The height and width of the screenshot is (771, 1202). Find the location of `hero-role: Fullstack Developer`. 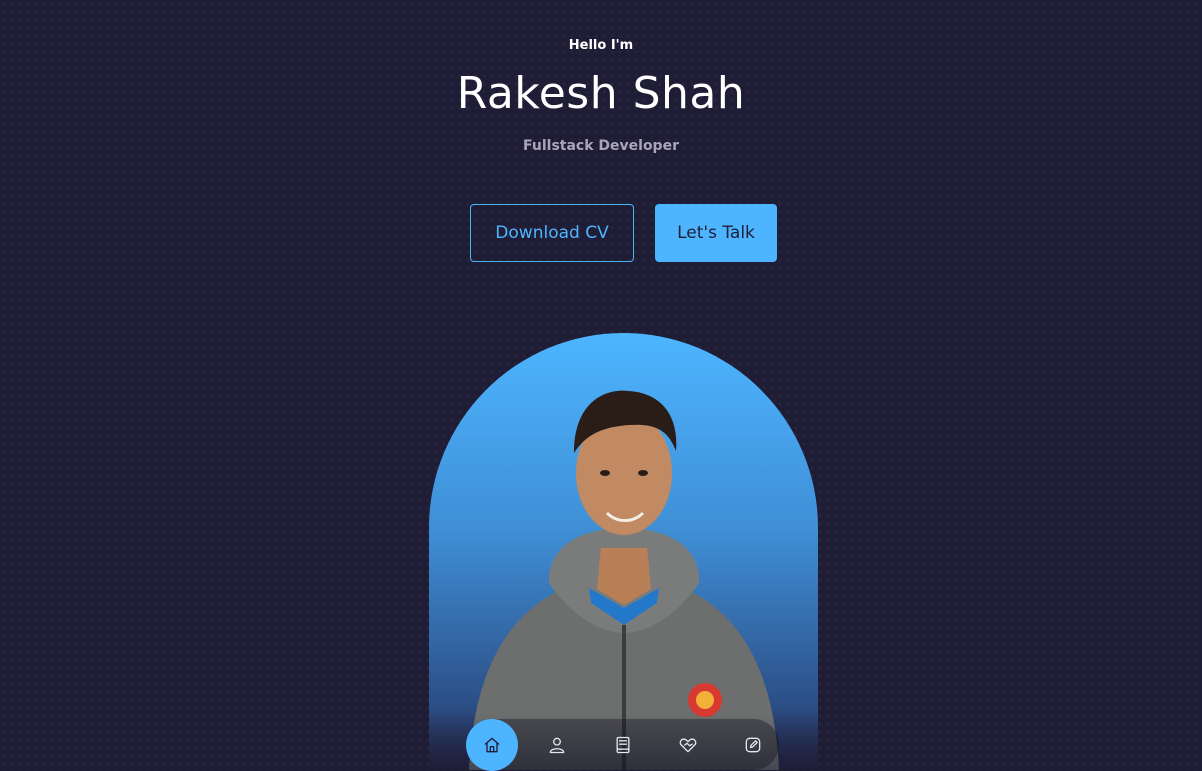

hero-role: Fullstack Developer is located at coordinates (601, 146).